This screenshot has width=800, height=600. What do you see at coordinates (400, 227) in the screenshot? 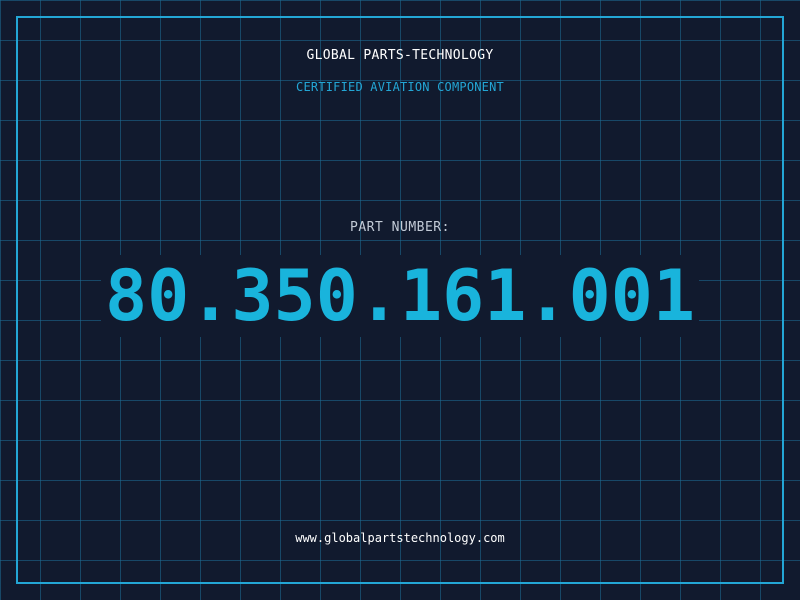
I see `part-number-label: PART NUMBER:` at bounding box center [400, 227].